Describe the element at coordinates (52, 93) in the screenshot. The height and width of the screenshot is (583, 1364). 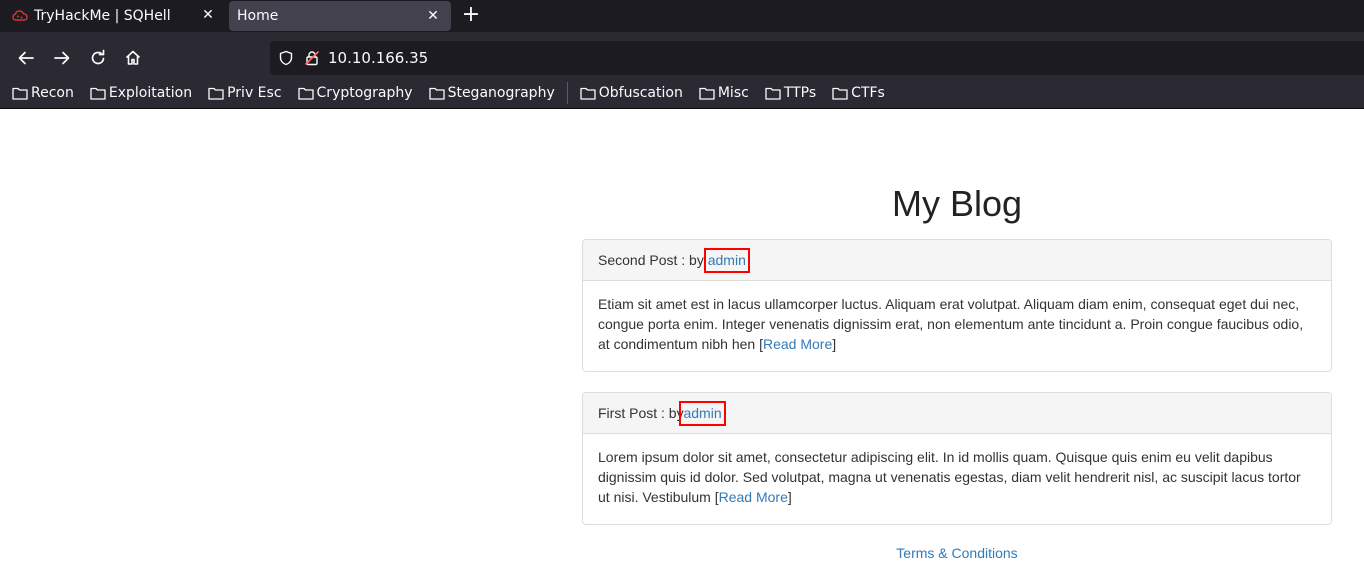
I see `bookmark-label: Recon` at that location.